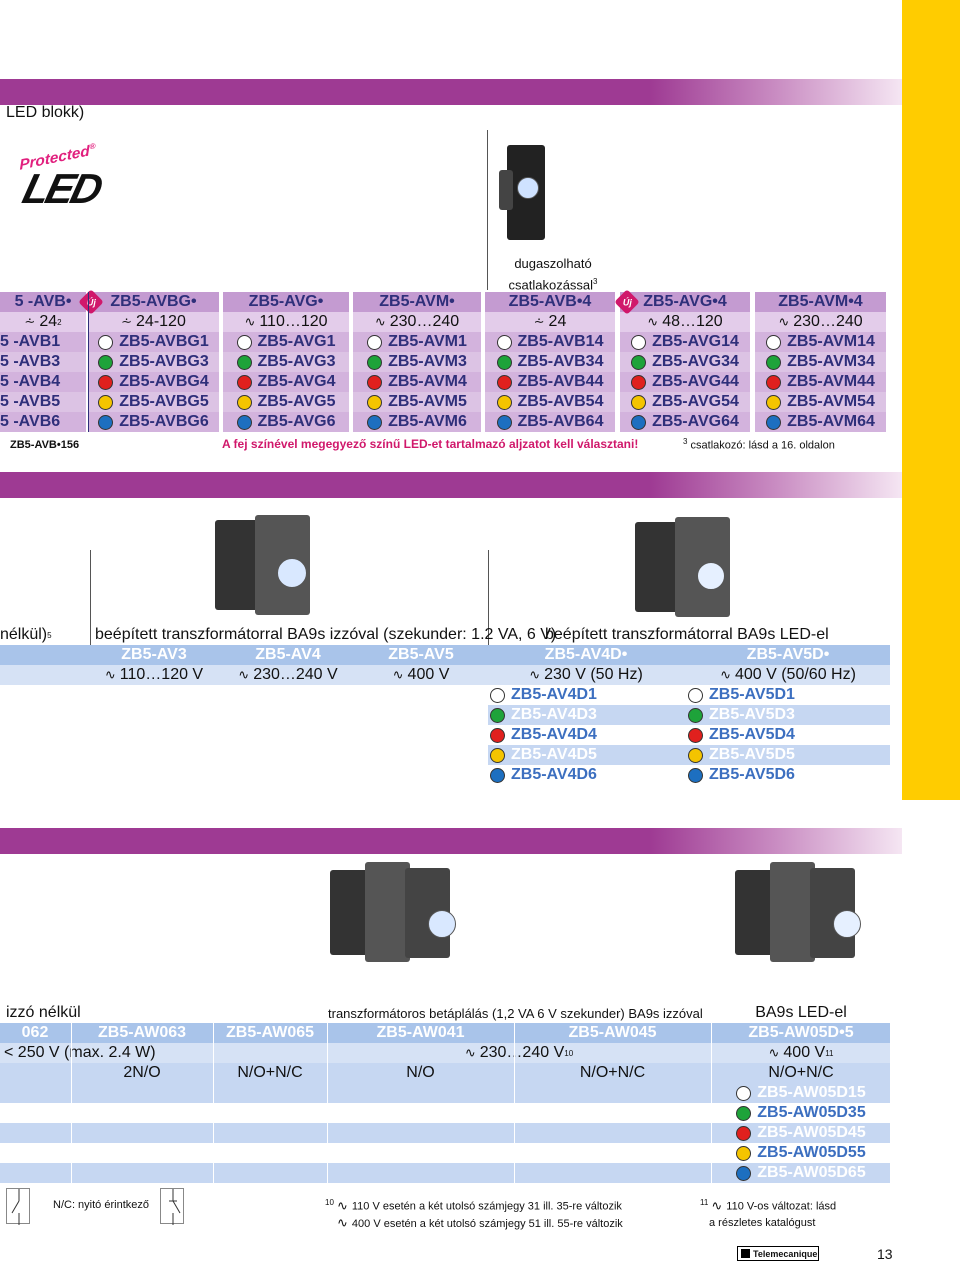 The image size is (960, 1265). I want to click on telemecanique-logo: Telemecanique, so click(778, 1253).